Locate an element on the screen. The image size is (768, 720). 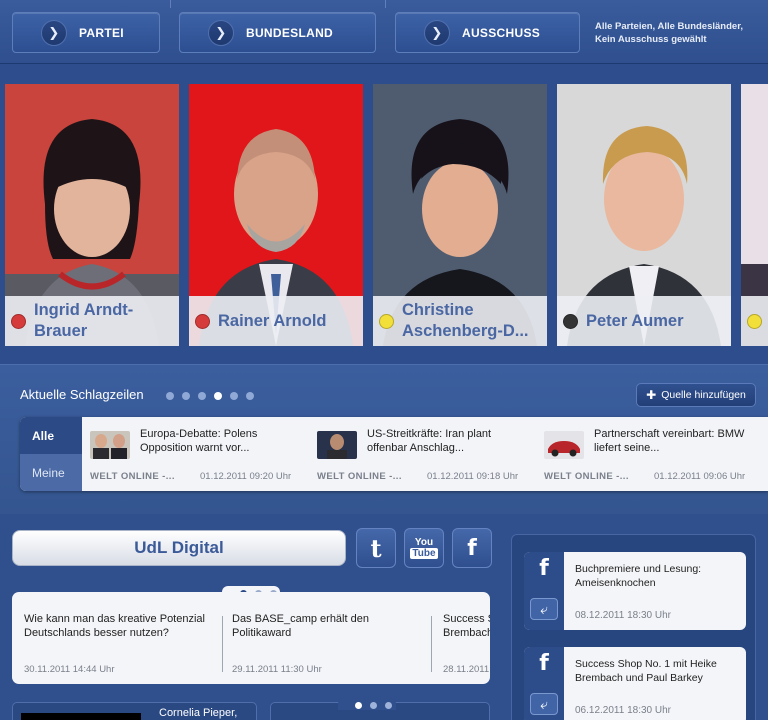
politician-card: Ingrid Arndt- Brauer is located at coordinates (92, 215).